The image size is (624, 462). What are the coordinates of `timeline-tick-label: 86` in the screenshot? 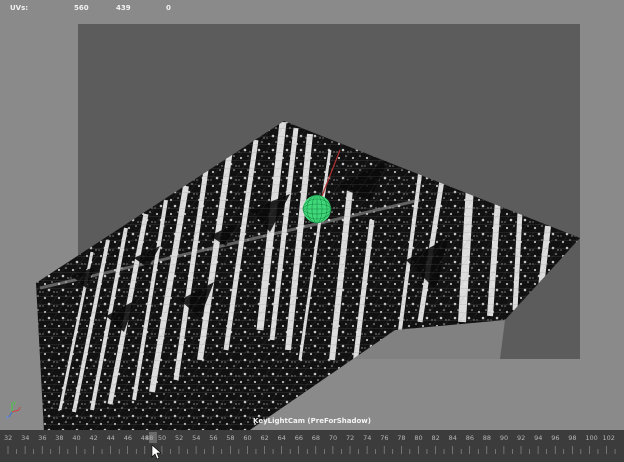 It's located at (470, 438).